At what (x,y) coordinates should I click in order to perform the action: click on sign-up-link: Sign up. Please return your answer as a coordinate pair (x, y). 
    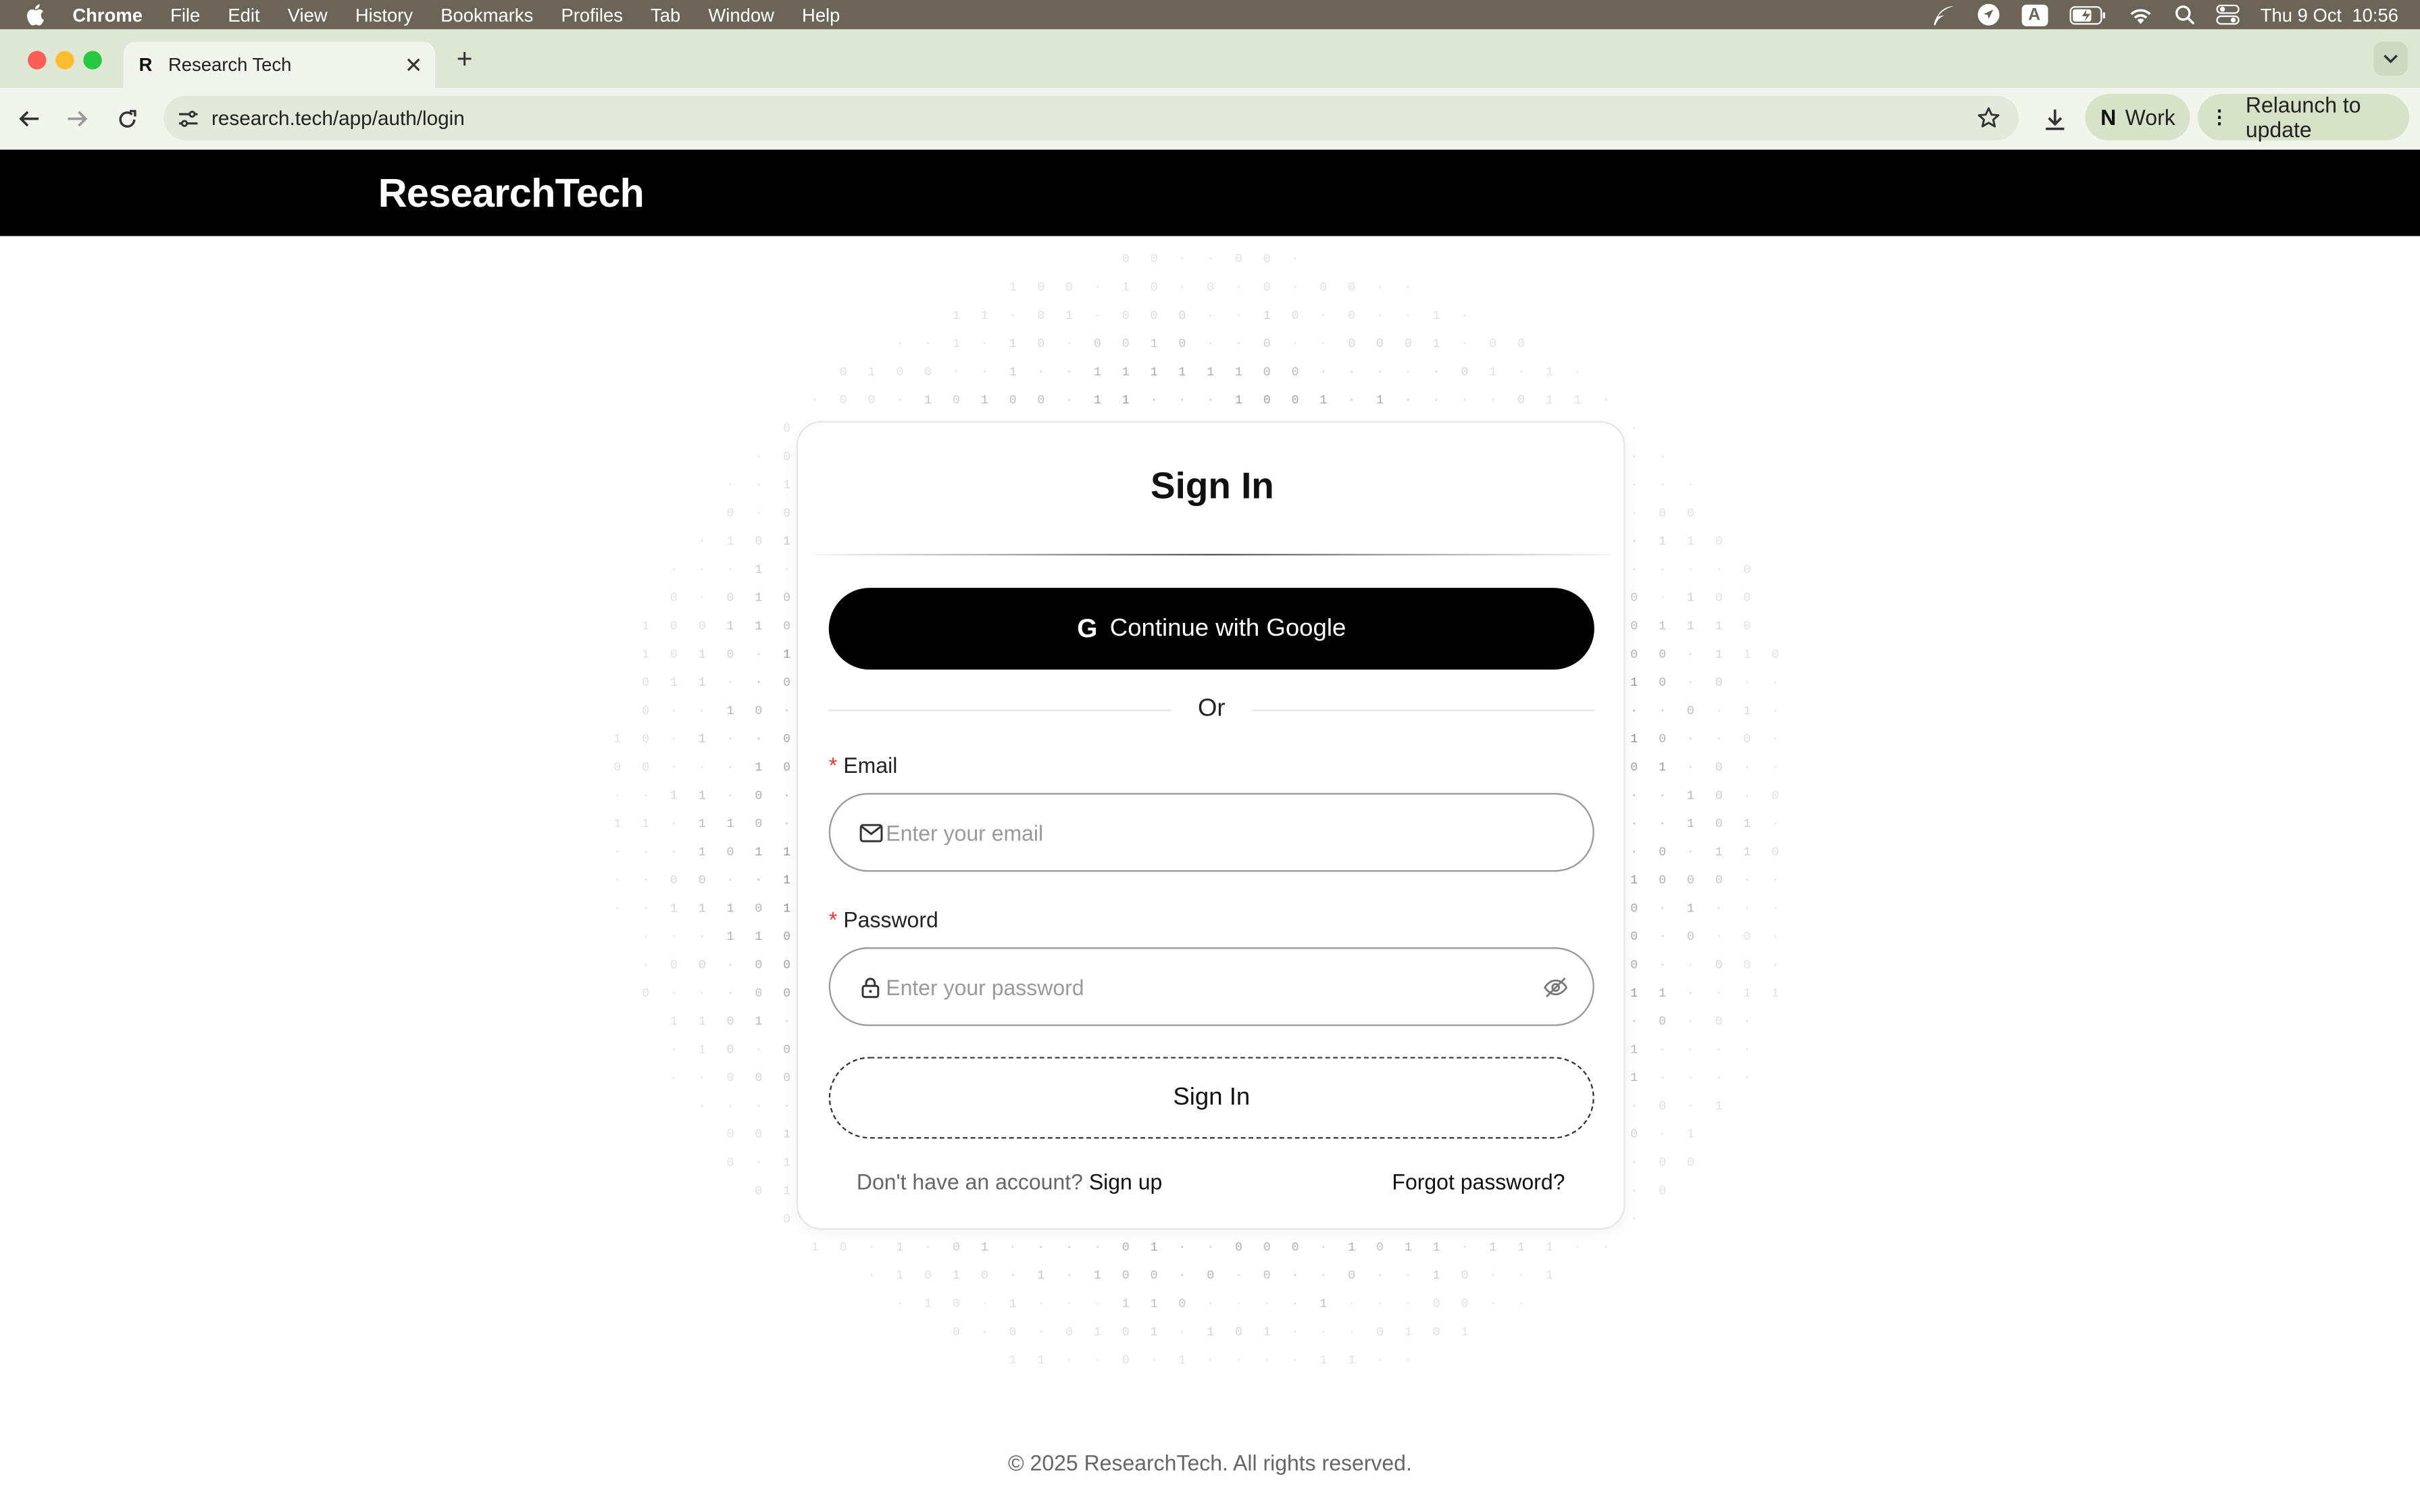
    Looking at the image, I should click on (1125, 1181).